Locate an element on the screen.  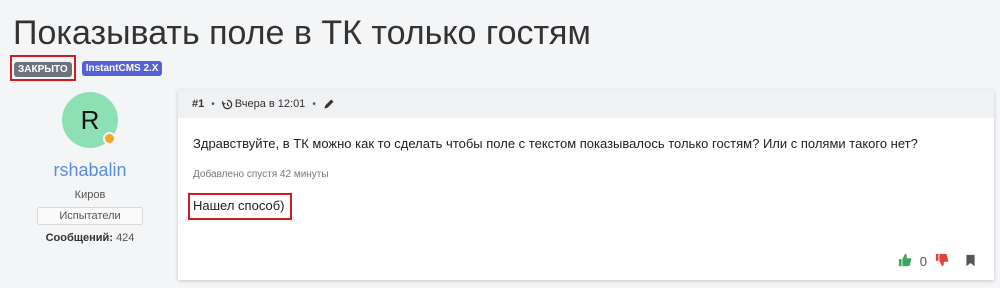
addition-highlight: Нашел способ) is located at coordinates (240, 206).